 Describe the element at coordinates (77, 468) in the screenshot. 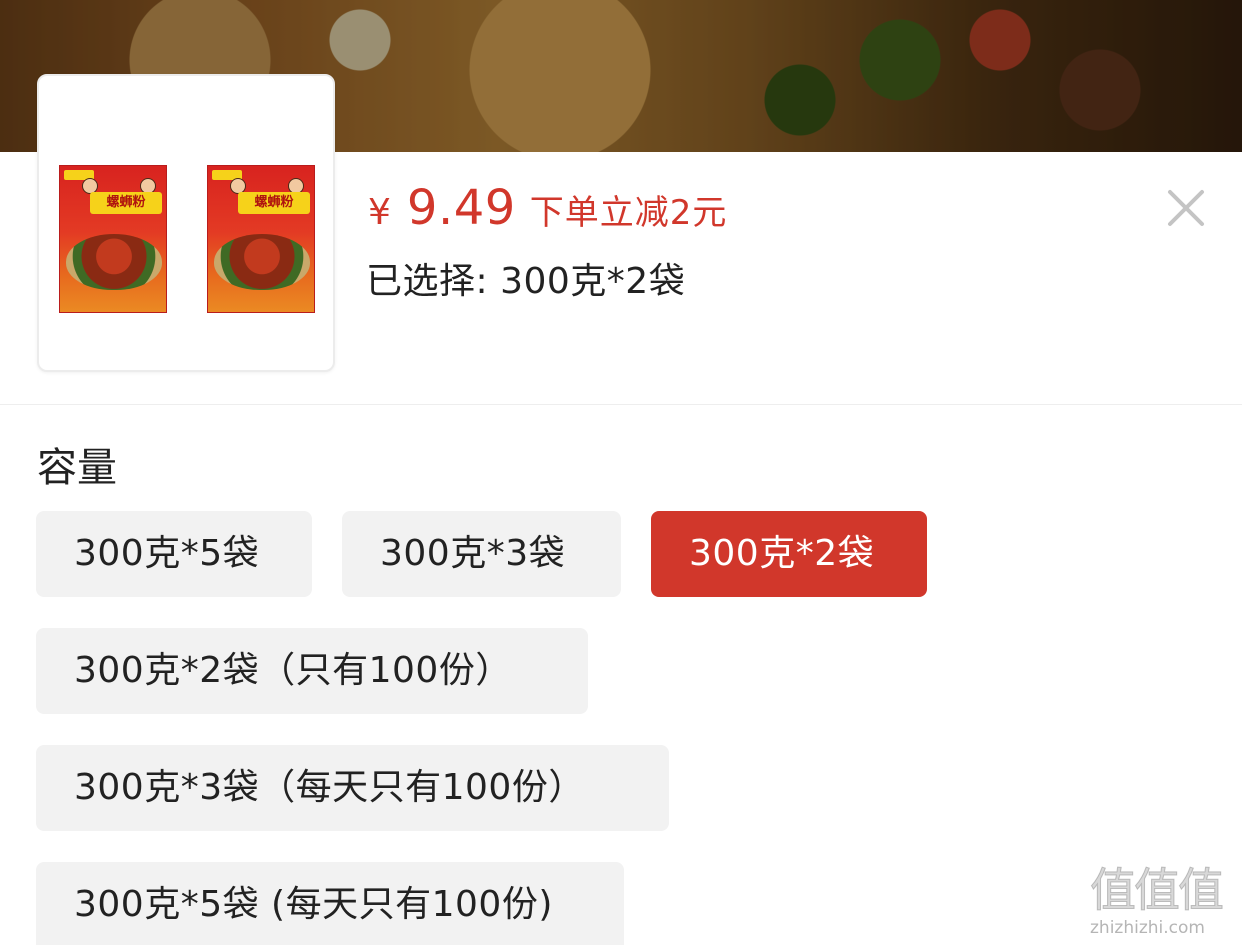

I see `section-title-capacity: 容量` at that location.